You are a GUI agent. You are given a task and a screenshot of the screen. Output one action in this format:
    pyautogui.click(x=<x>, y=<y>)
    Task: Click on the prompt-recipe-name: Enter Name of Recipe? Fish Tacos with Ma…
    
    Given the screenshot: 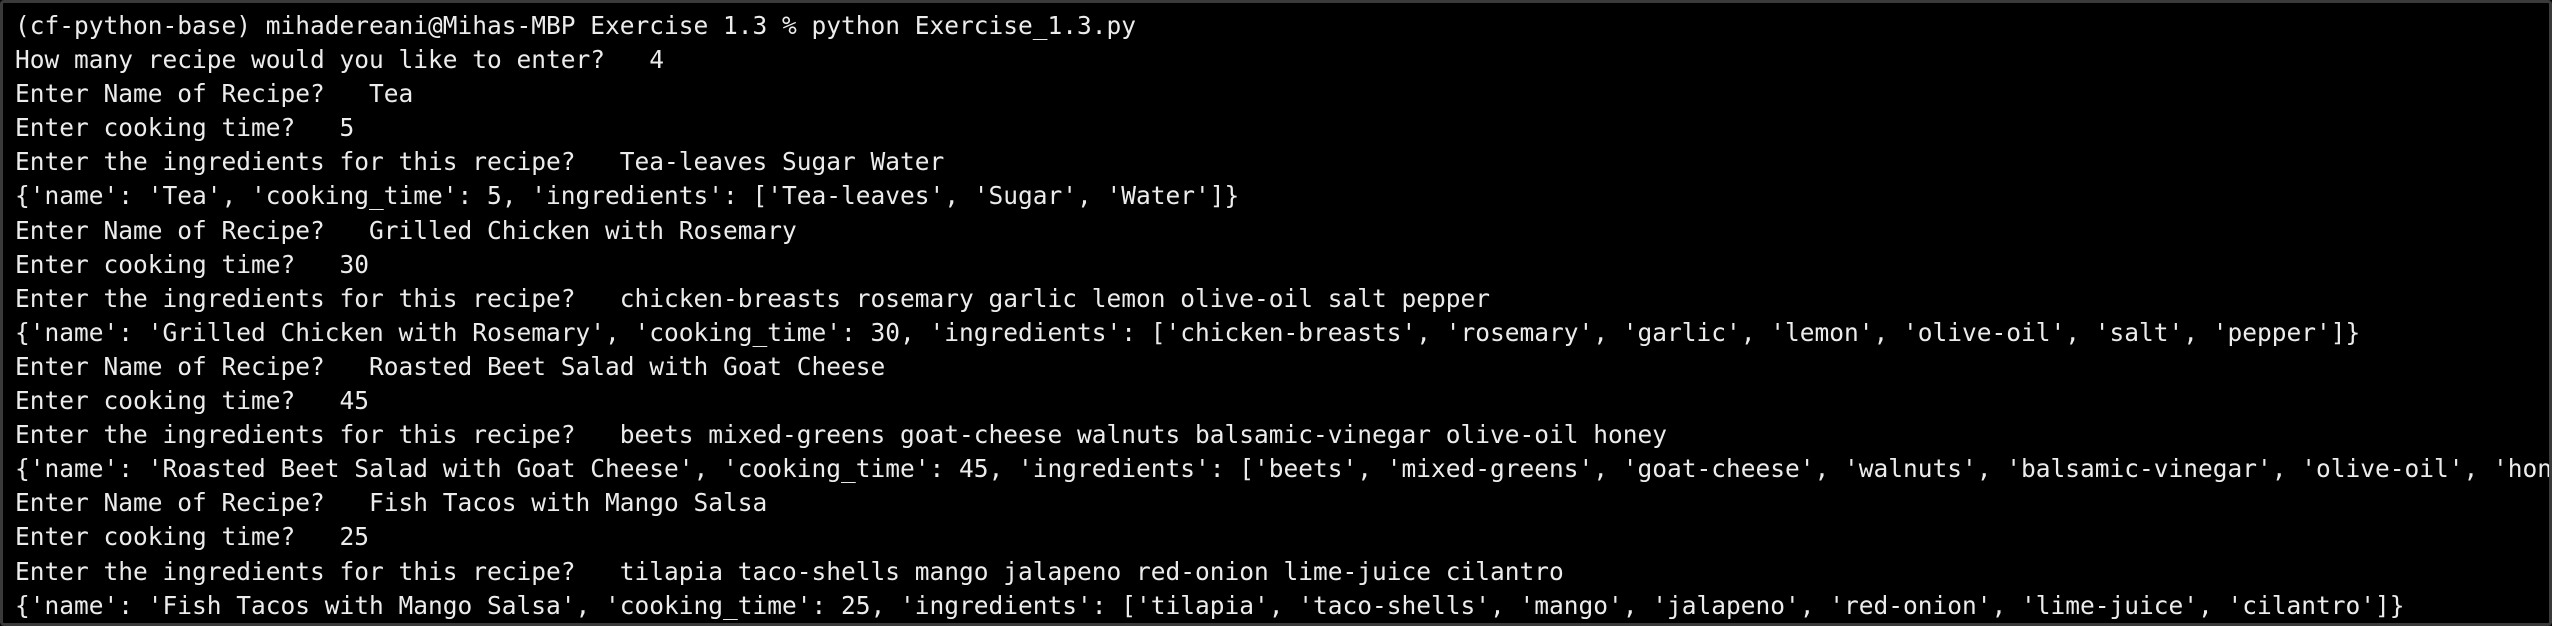 What is the action you would take?
    pyautogui.click(x=391, y=503)
    